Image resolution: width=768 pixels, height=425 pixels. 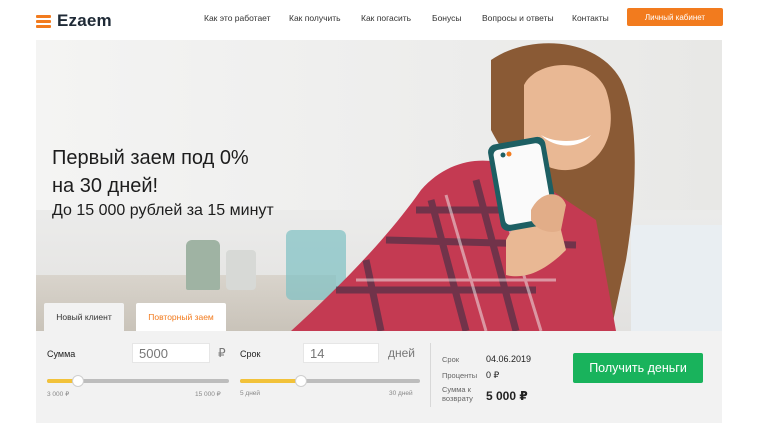 What do you see at coordinates (402, 353) in the screenshot?
I see `term-unit: дней` at bounding box center [402, 353].